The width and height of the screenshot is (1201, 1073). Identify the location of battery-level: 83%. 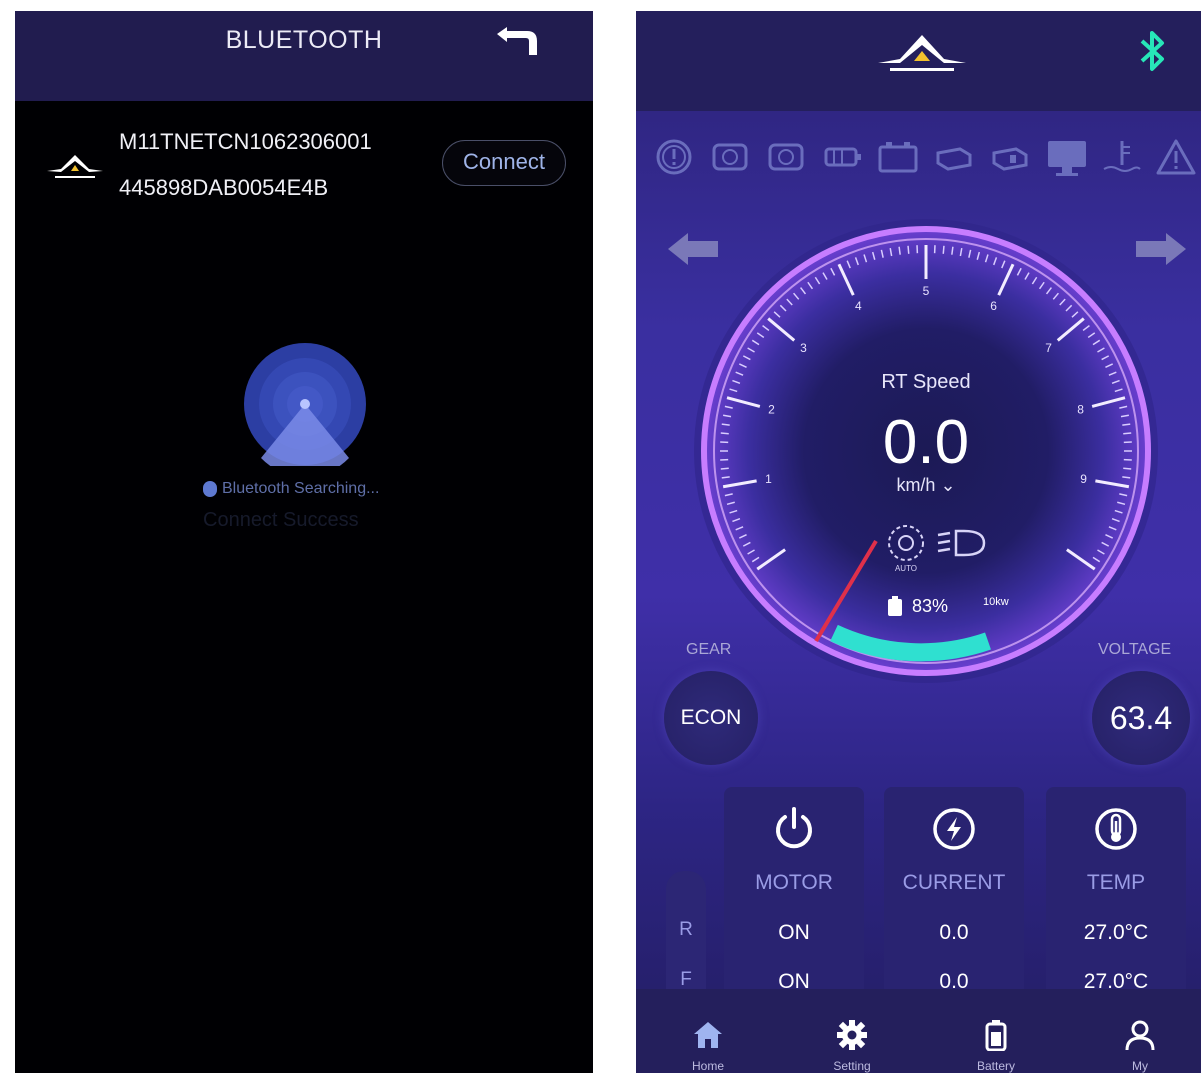
(918, 606).